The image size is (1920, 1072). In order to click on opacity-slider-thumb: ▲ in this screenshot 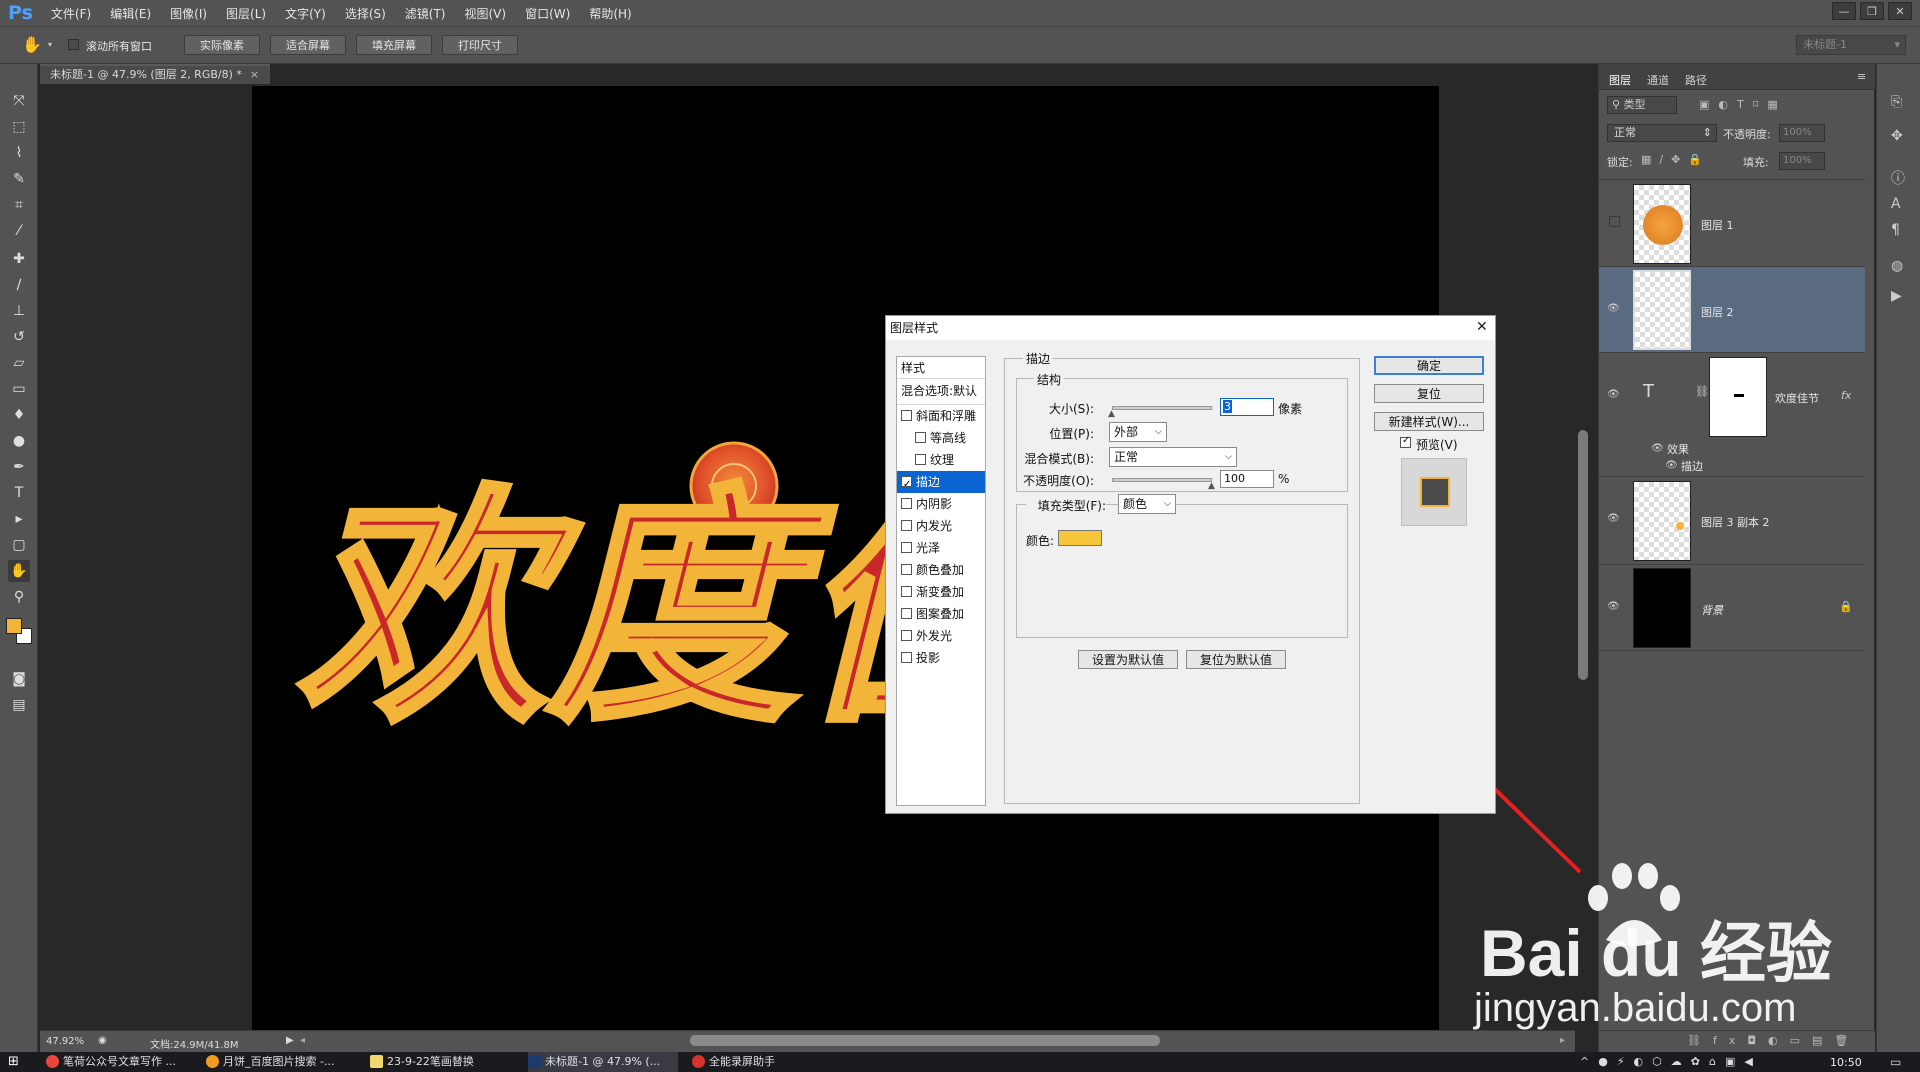, I will do `click(1211, 486)`.